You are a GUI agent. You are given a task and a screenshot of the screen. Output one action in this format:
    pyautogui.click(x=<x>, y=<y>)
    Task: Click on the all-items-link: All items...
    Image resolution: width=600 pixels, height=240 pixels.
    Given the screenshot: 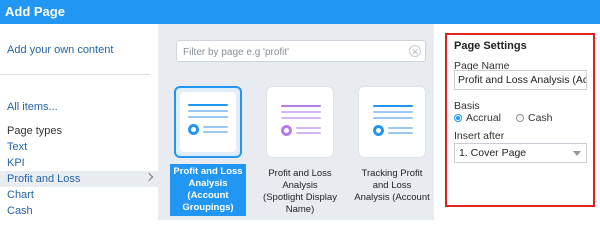 What is the action you would take?
    pyautogui.click(x=32, y=107)
    